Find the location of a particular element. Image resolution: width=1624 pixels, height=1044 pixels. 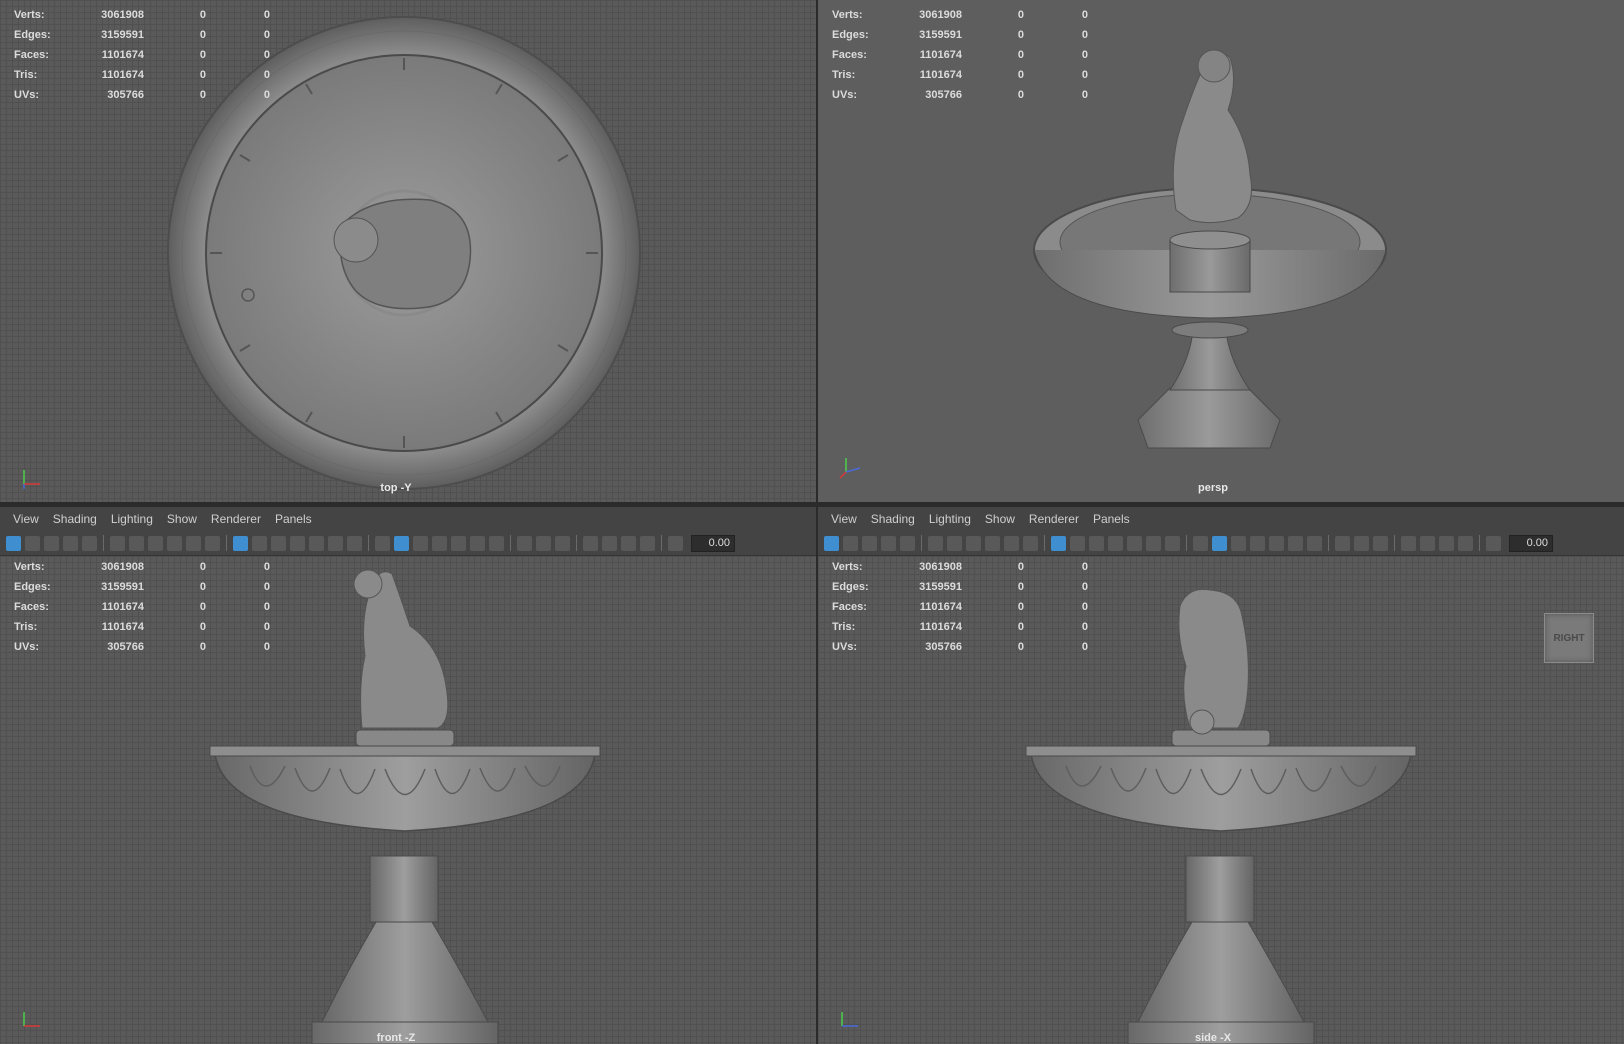

stat-value: 3061908 is located at coordinates (122, 15).